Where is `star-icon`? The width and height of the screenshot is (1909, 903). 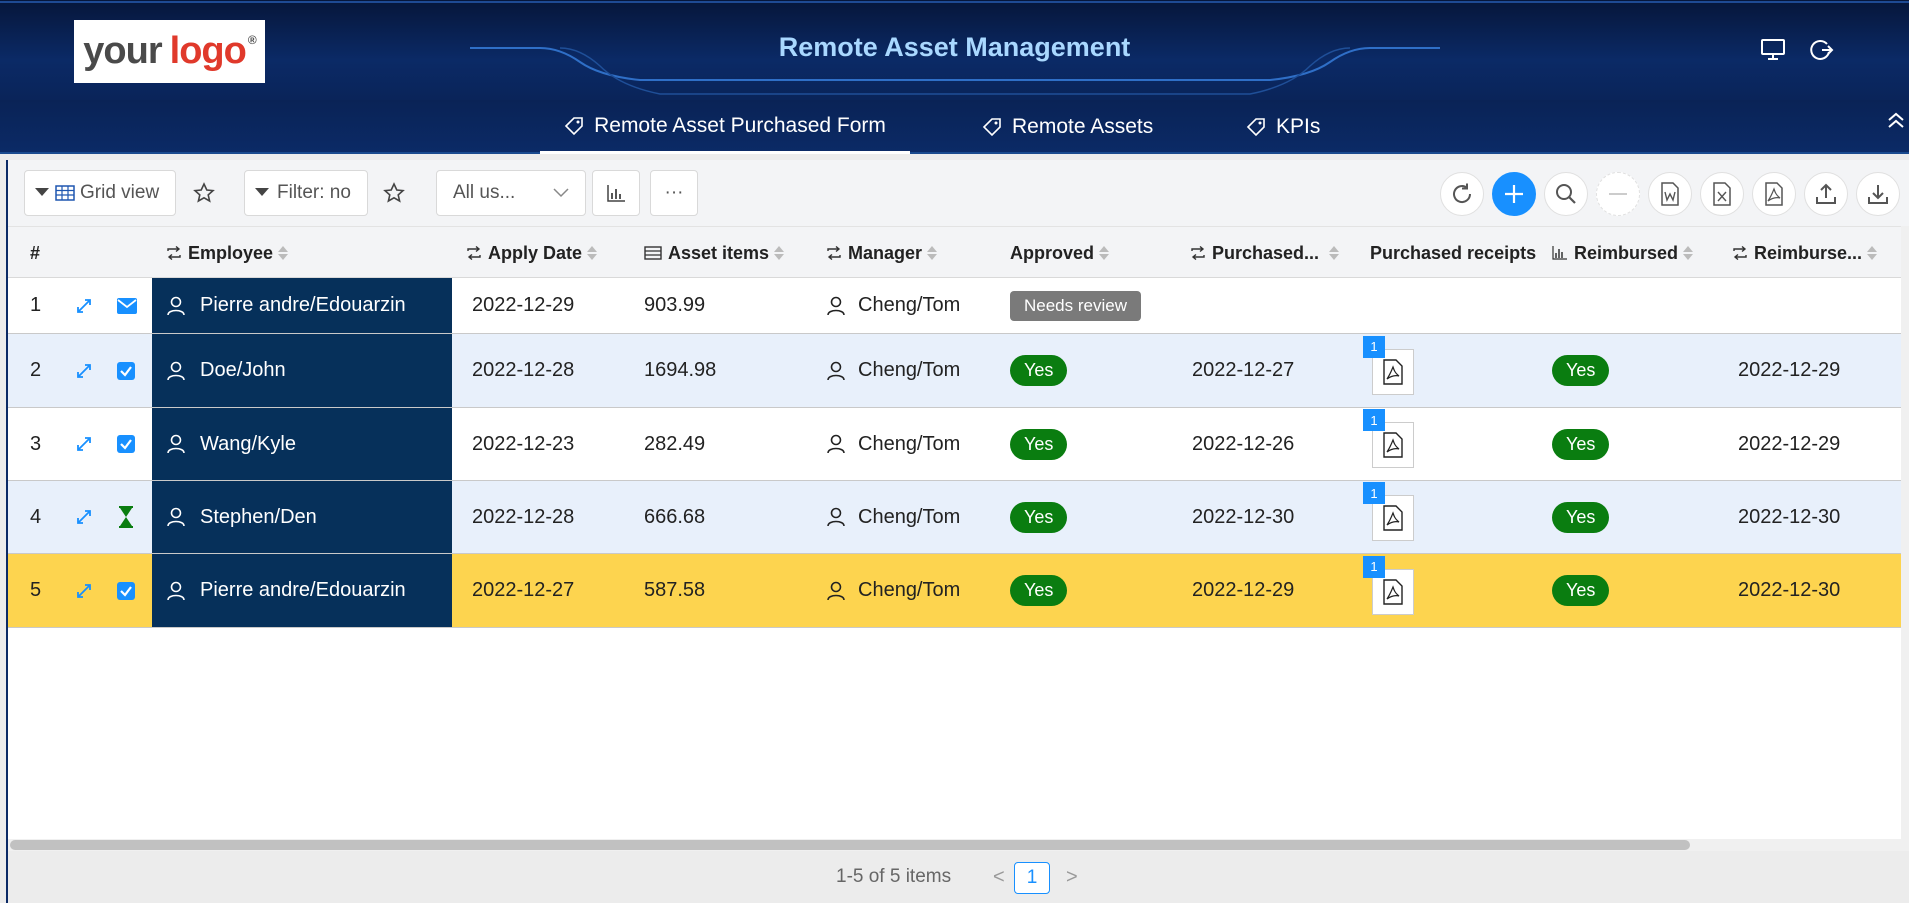 star-icon is located at coordinates (394, 192).